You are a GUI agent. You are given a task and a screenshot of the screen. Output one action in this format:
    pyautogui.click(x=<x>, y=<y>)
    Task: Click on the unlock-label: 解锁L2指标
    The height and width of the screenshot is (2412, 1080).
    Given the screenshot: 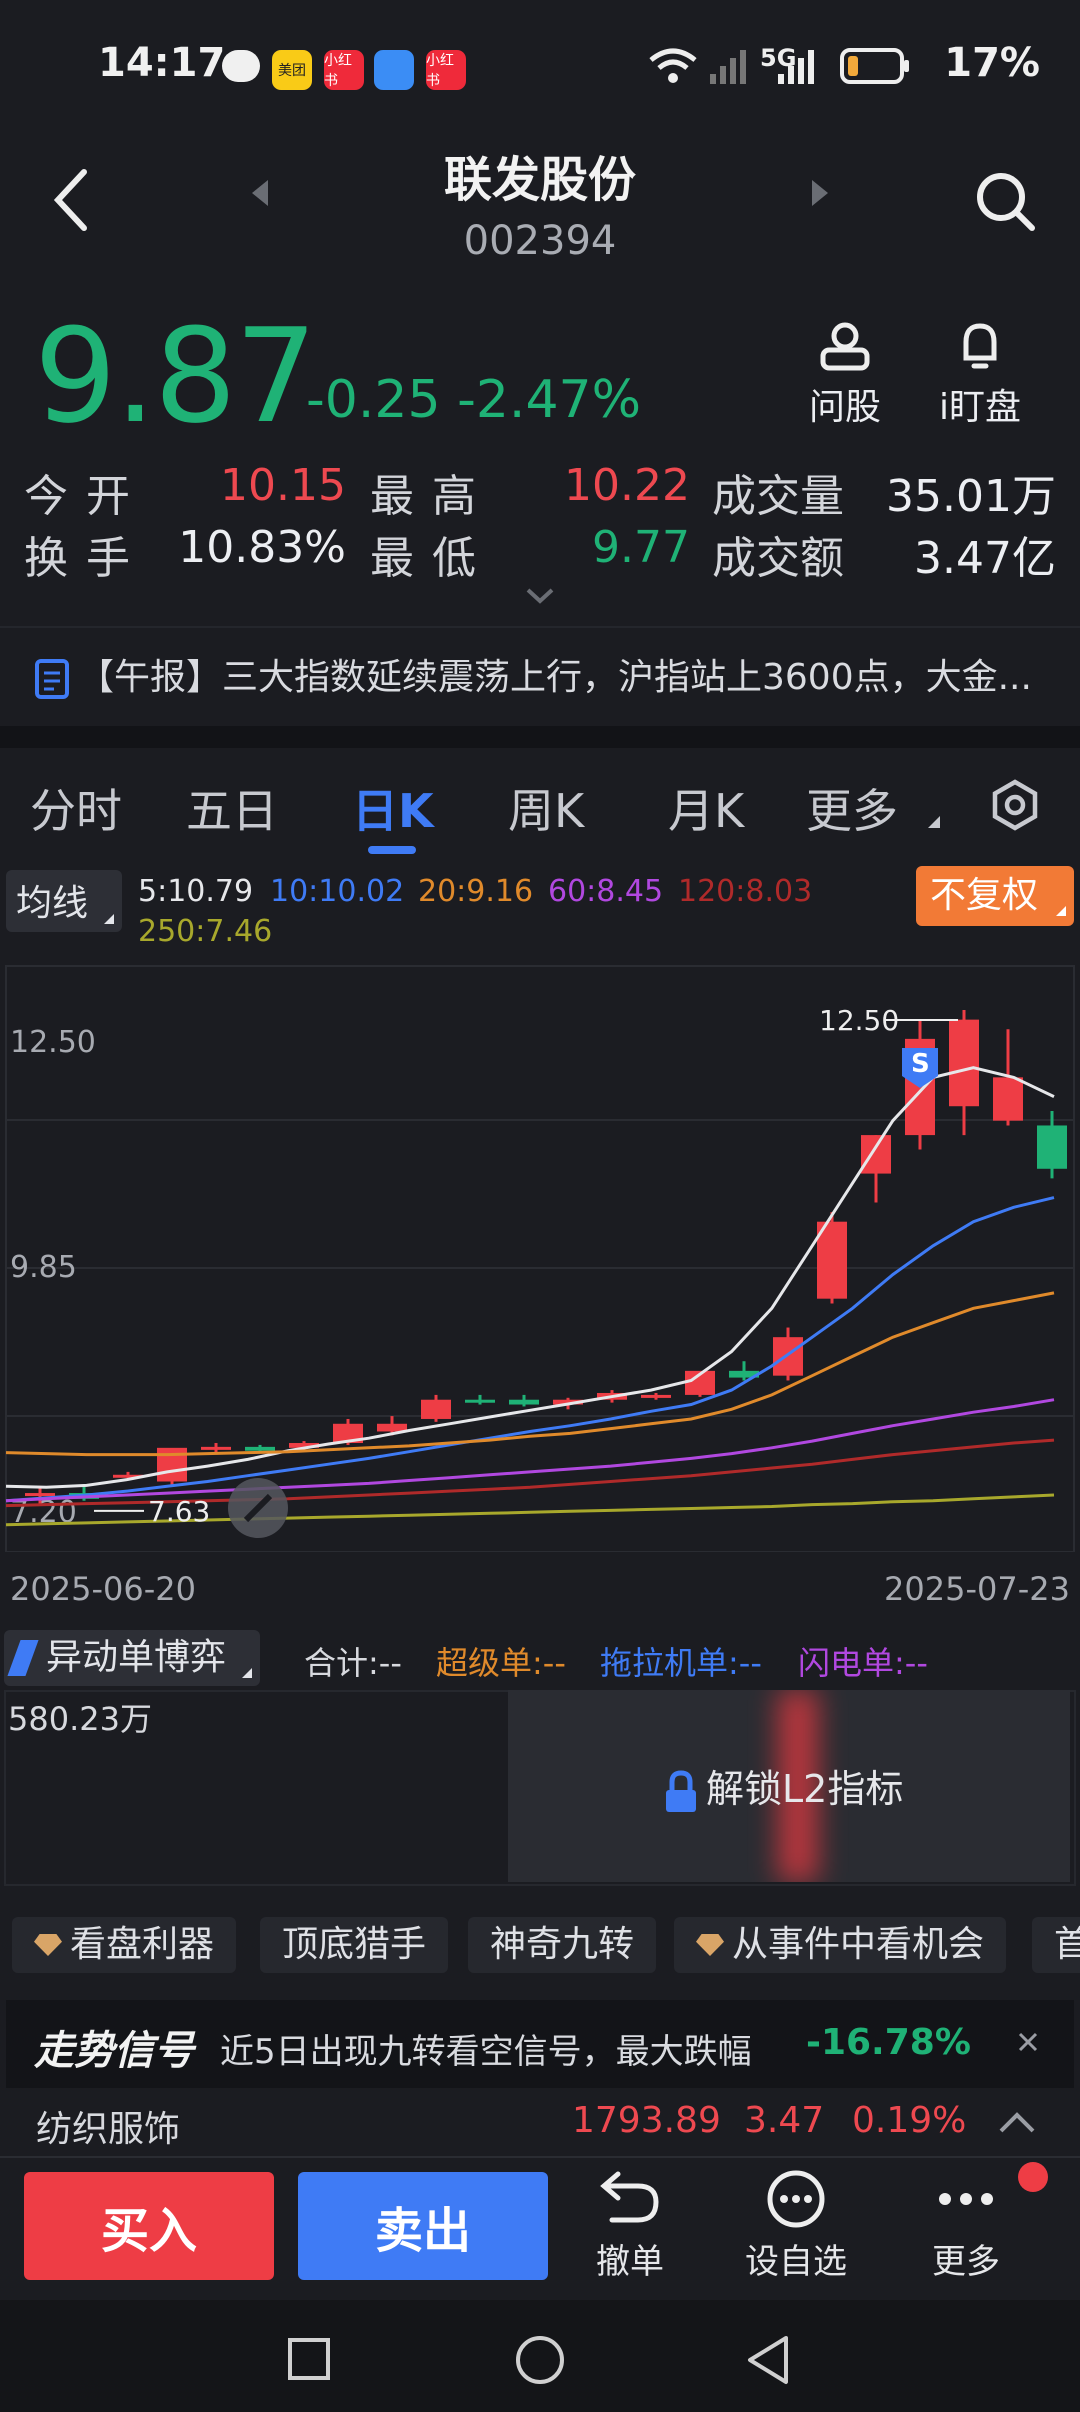 What is the action you would take?
    pyautogui.click(x=805, y=1789)
    